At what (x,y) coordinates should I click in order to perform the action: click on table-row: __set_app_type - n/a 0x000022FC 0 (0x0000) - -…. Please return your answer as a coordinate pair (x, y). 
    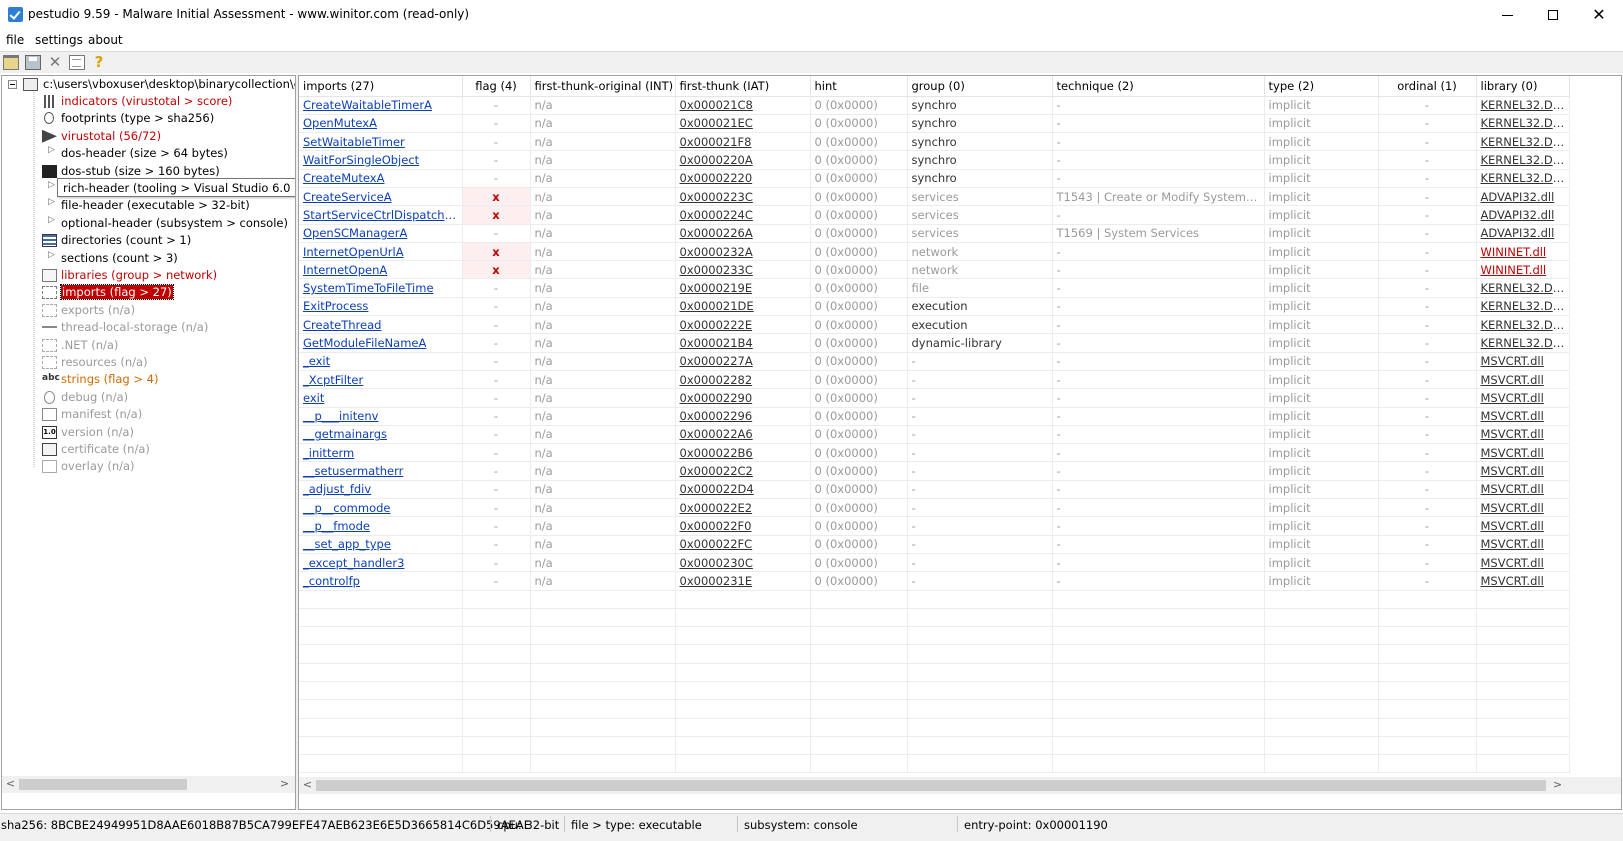
    Looking at the image, I should click on (934, 544).